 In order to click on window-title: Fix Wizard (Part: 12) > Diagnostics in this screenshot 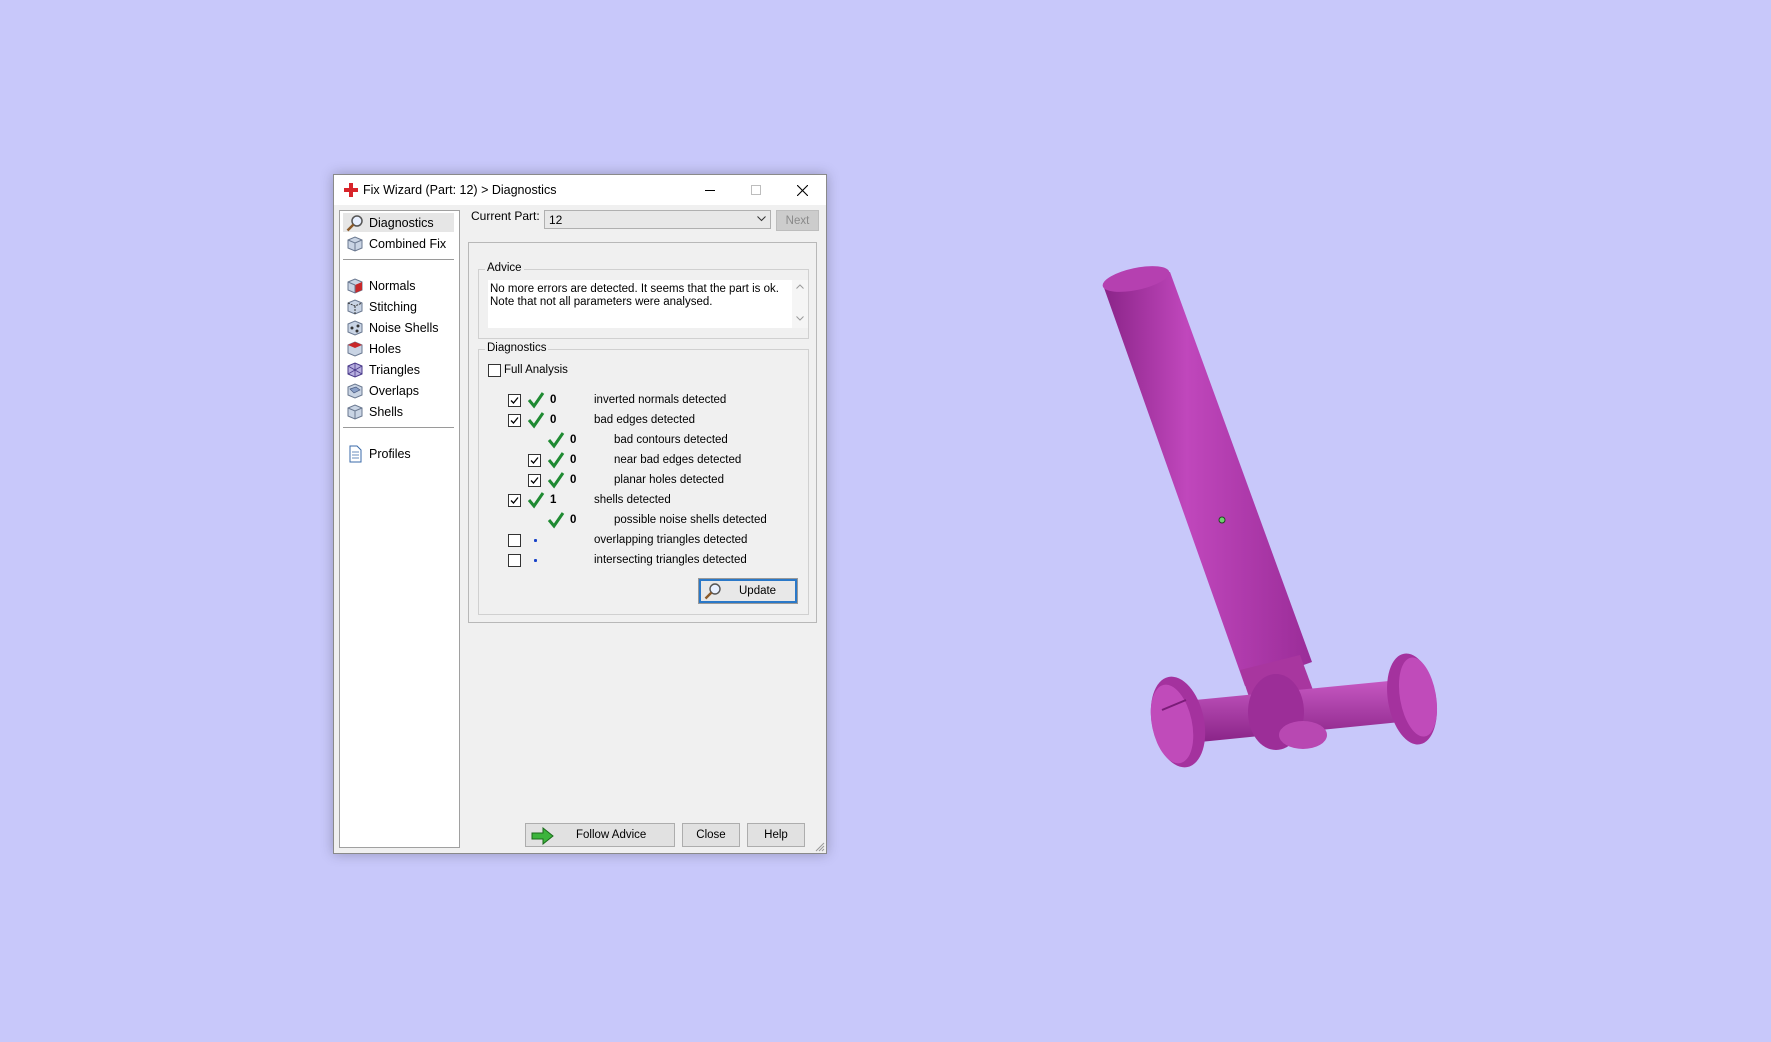, I will do `click(460, 190)`.